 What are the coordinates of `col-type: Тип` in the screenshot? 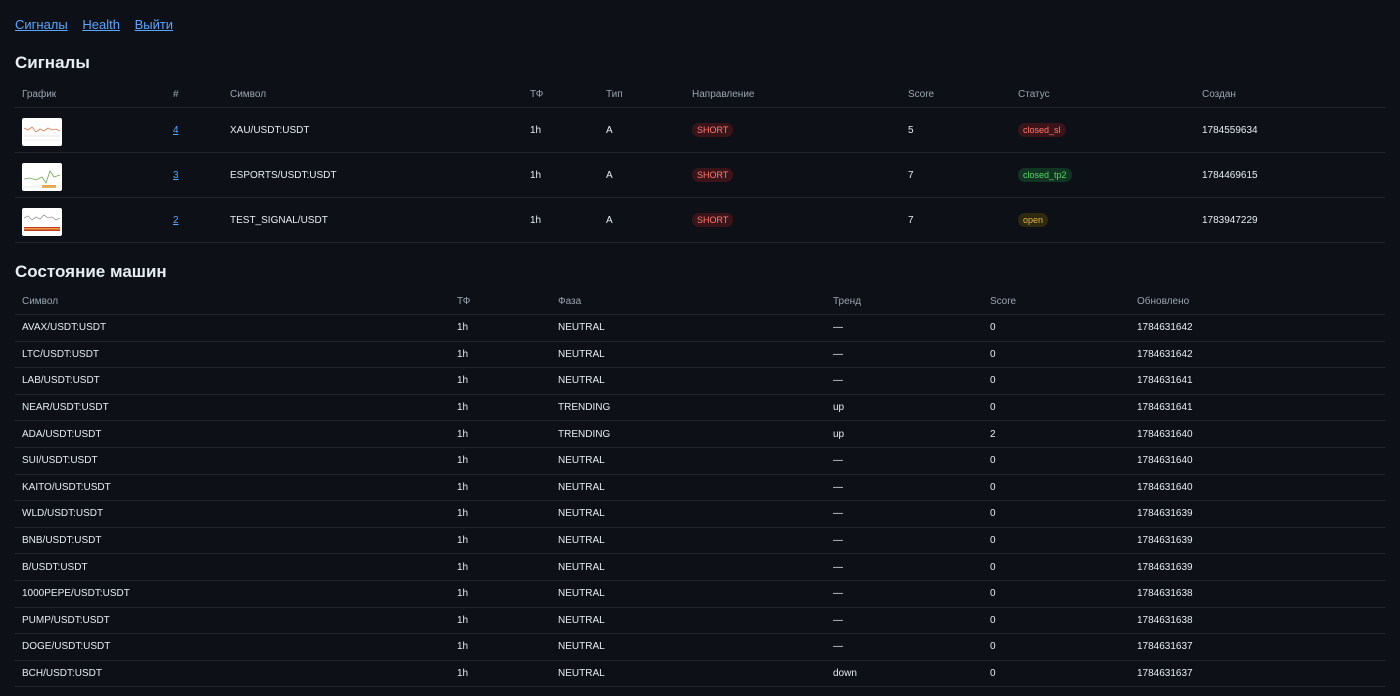 It's located at (642, 92).